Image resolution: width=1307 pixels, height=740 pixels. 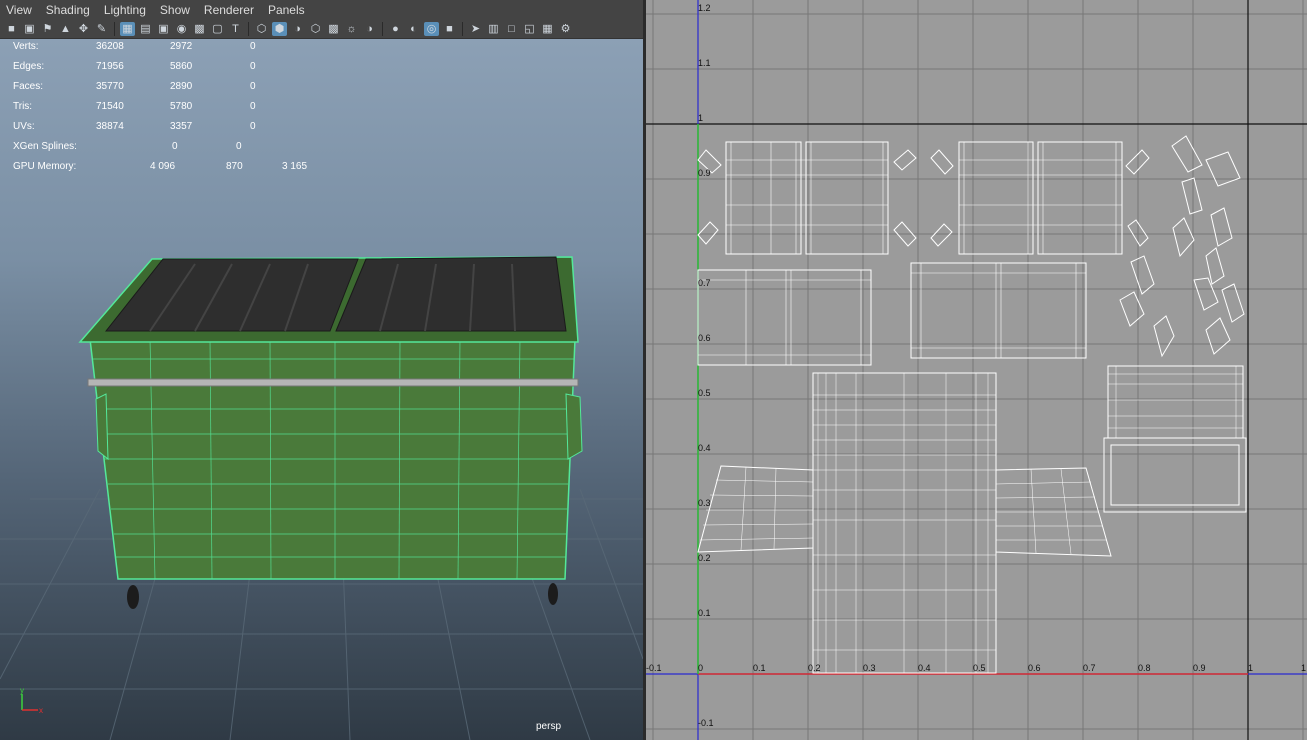 I want to click on wireframe-on-shaded-icon: ⬡, so click(x=315, y=29).